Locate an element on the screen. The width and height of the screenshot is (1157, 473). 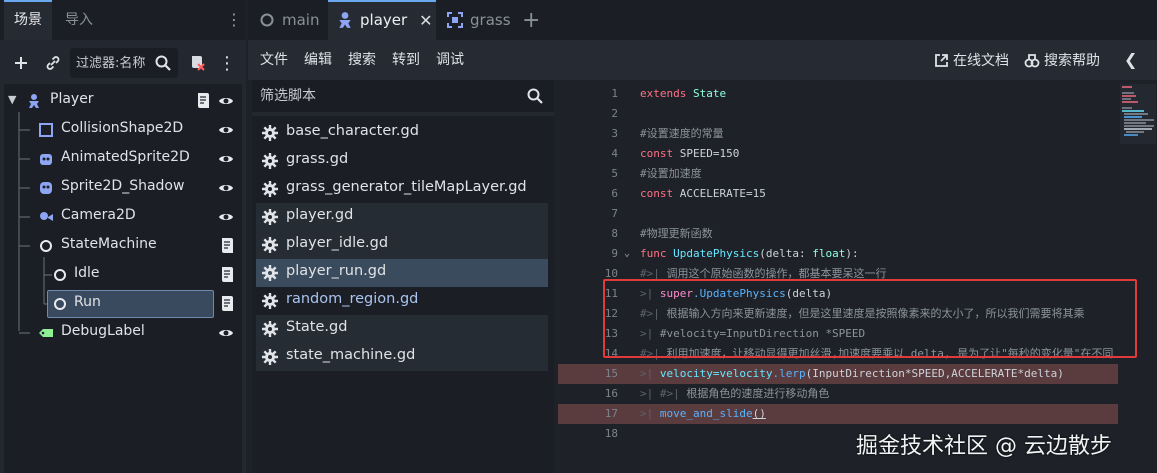
search-help-button: 搜索帮助 is located at coordinates (1062, 60).